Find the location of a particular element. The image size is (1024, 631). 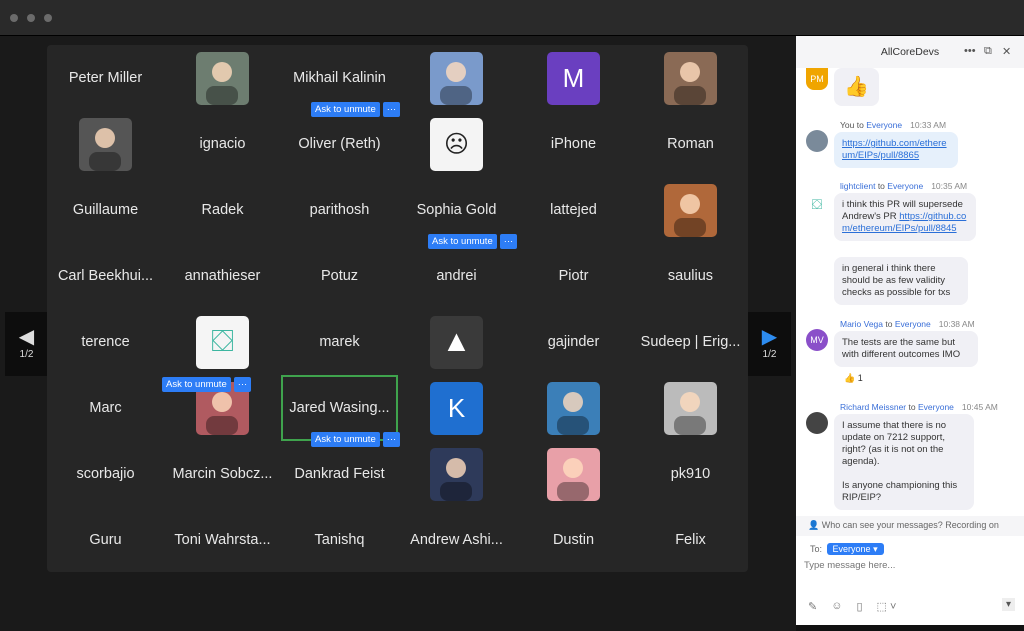

file-icon: ▯ is located at coordinates (859, 606).